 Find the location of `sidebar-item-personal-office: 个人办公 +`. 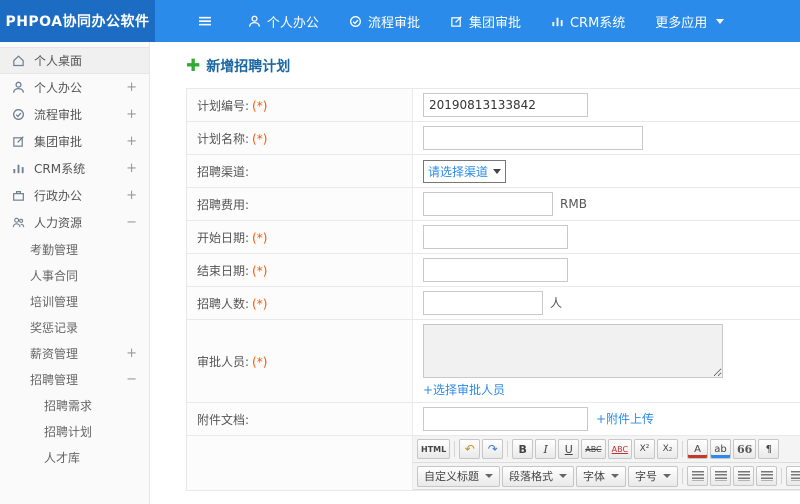

sidebar-item-personal-office: 个人办公 + is located at coordinates (74, 87).